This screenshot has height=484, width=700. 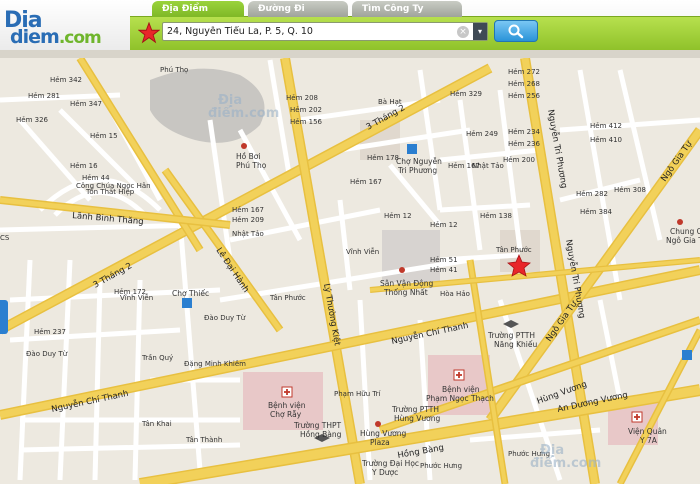 What do you see at coordinates (417, 170) in the screenshot?
I see `svg-text: Tri Phương` at bounding box center [417, 170].